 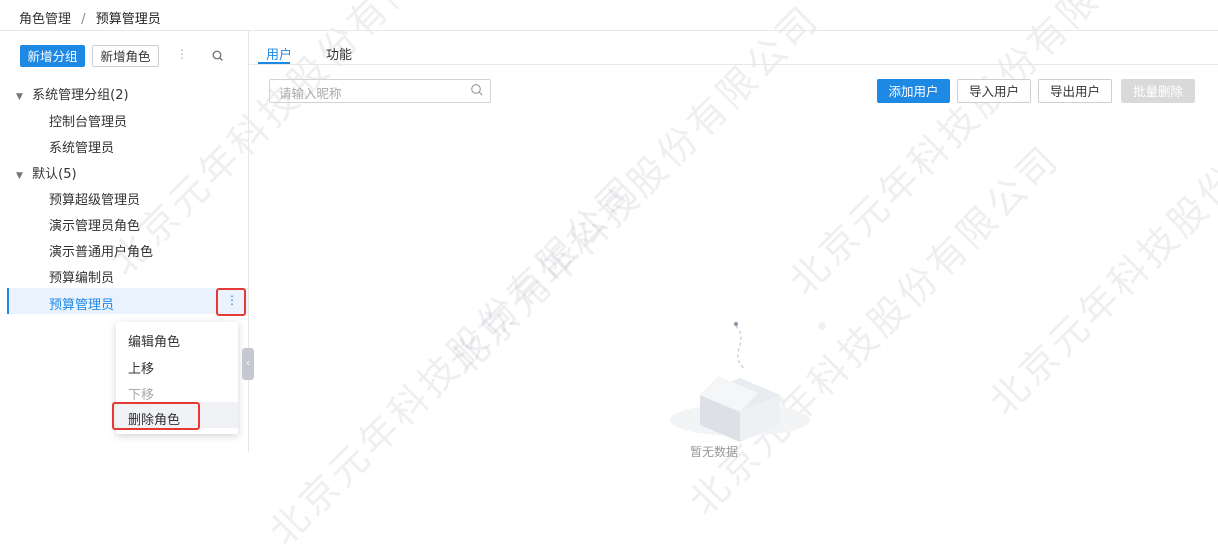 What do you see at coordinates (733, 64) in the screenshot?
I see `tabs-divider` at bounding box center [733, 64].